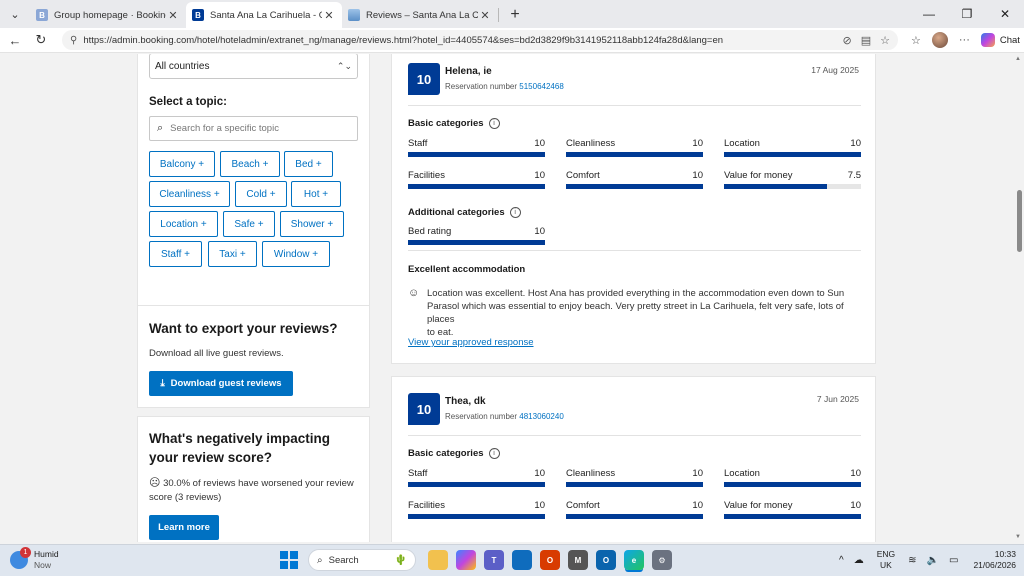  What do you see at coordinates (550, 560) in the screenshot?
I see `office-icon: O` at bounding box center [550, 560].